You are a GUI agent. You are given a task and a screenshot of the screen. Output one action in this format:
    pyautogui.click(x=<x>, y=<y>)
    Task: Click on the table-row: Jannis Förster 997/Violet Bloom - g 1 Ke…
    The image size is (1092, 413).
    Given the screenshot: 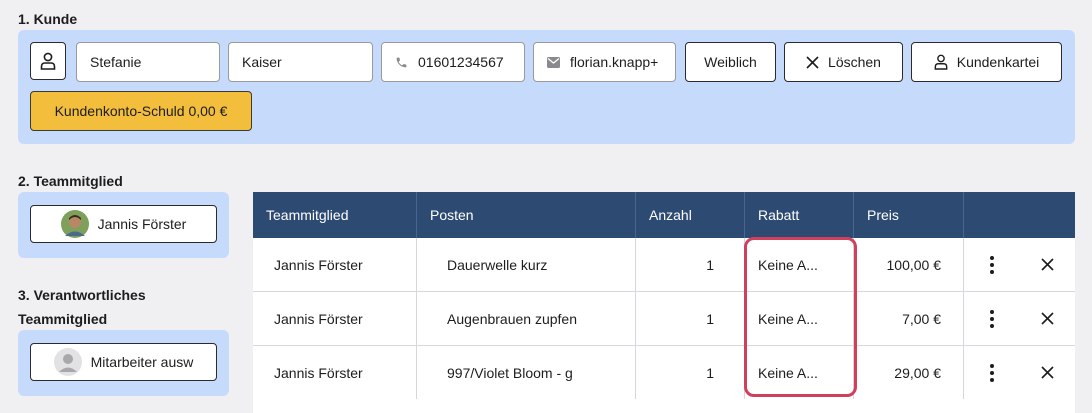 What is the action you would take?
    pyautogui.click(x=664, y=373)
    